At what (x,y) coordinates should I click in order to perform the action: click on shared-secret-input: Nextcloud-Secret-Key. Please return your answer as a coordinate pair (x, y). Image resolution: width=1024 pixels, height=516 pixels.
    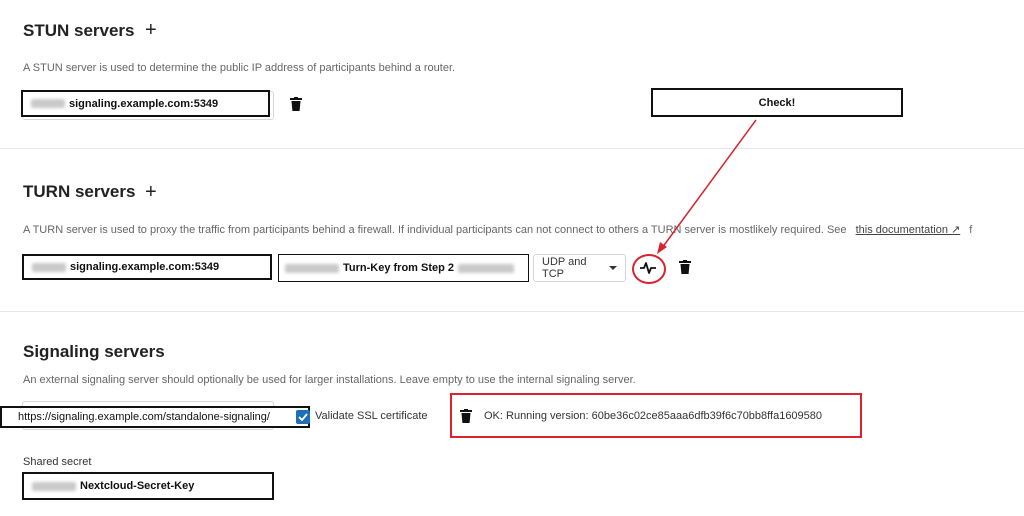
    Looking at the image, I should click on (148, 486).